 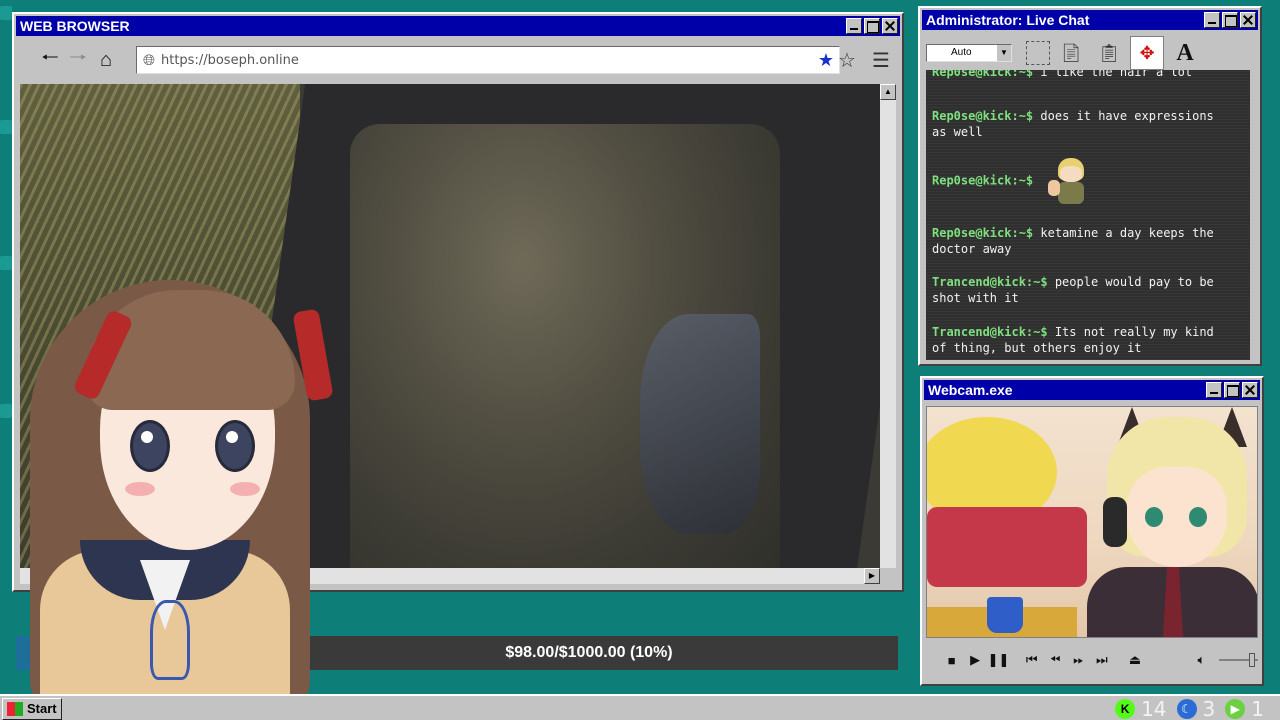 What do you see at coordinates (951, 660) in the screenshot?
I see `stop-icon: ■` at bounding box center [951, 660].